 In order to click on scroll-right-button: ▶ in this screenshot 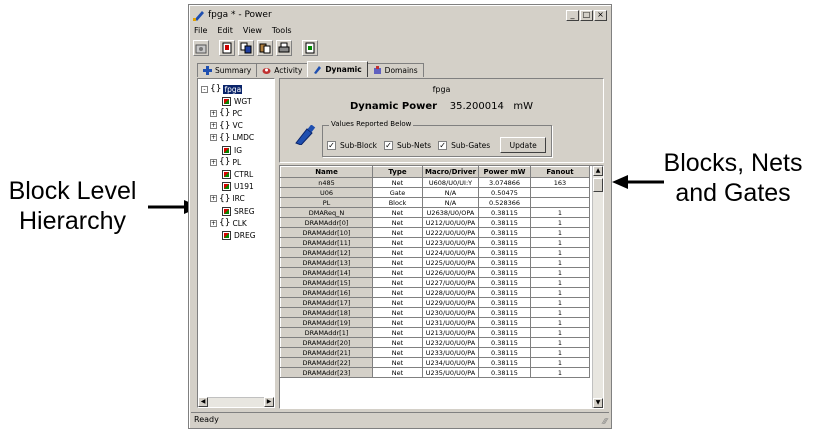, I will do `click(269, 402)`.